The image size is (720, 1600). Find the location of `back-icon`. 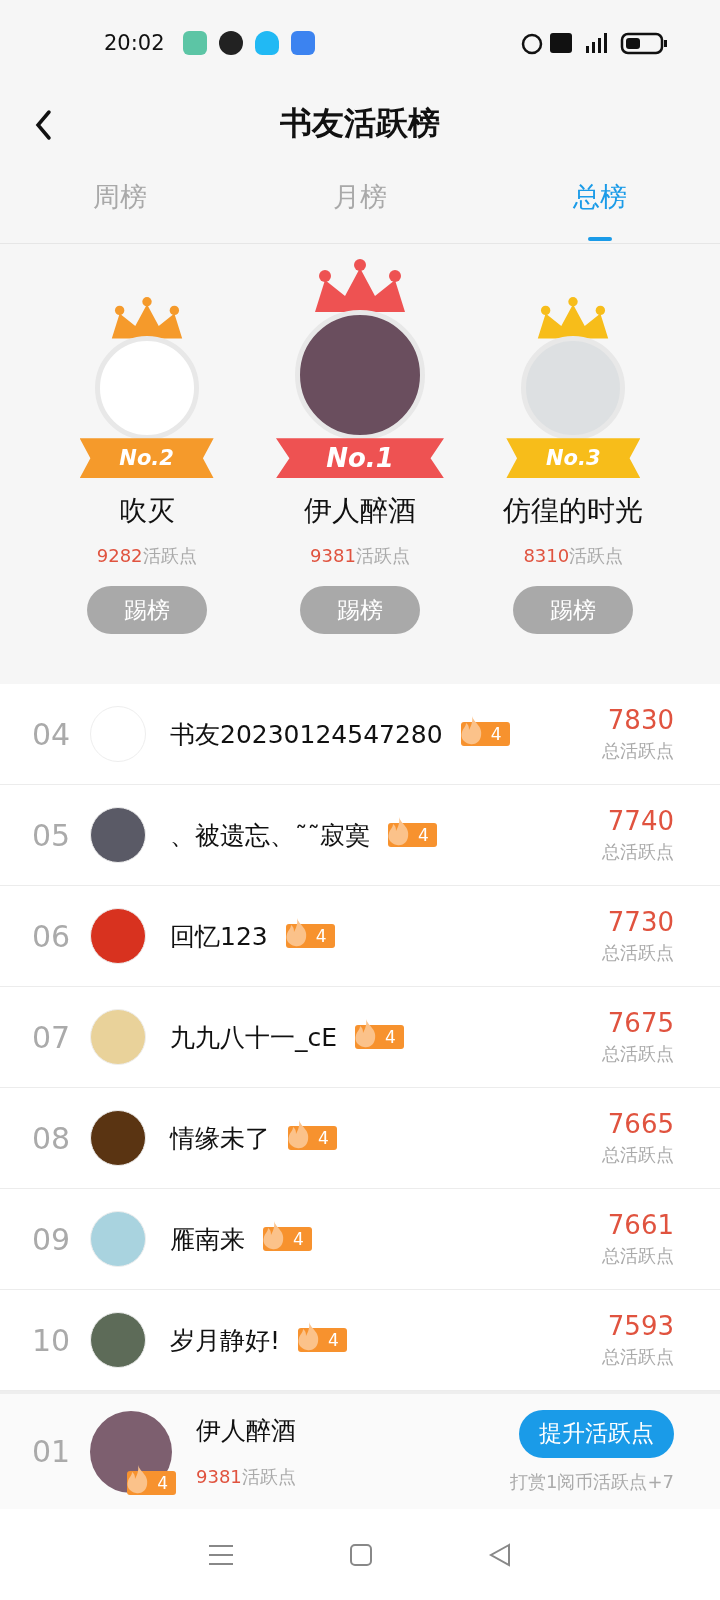

back-icon is located at coordinates (43, 124).